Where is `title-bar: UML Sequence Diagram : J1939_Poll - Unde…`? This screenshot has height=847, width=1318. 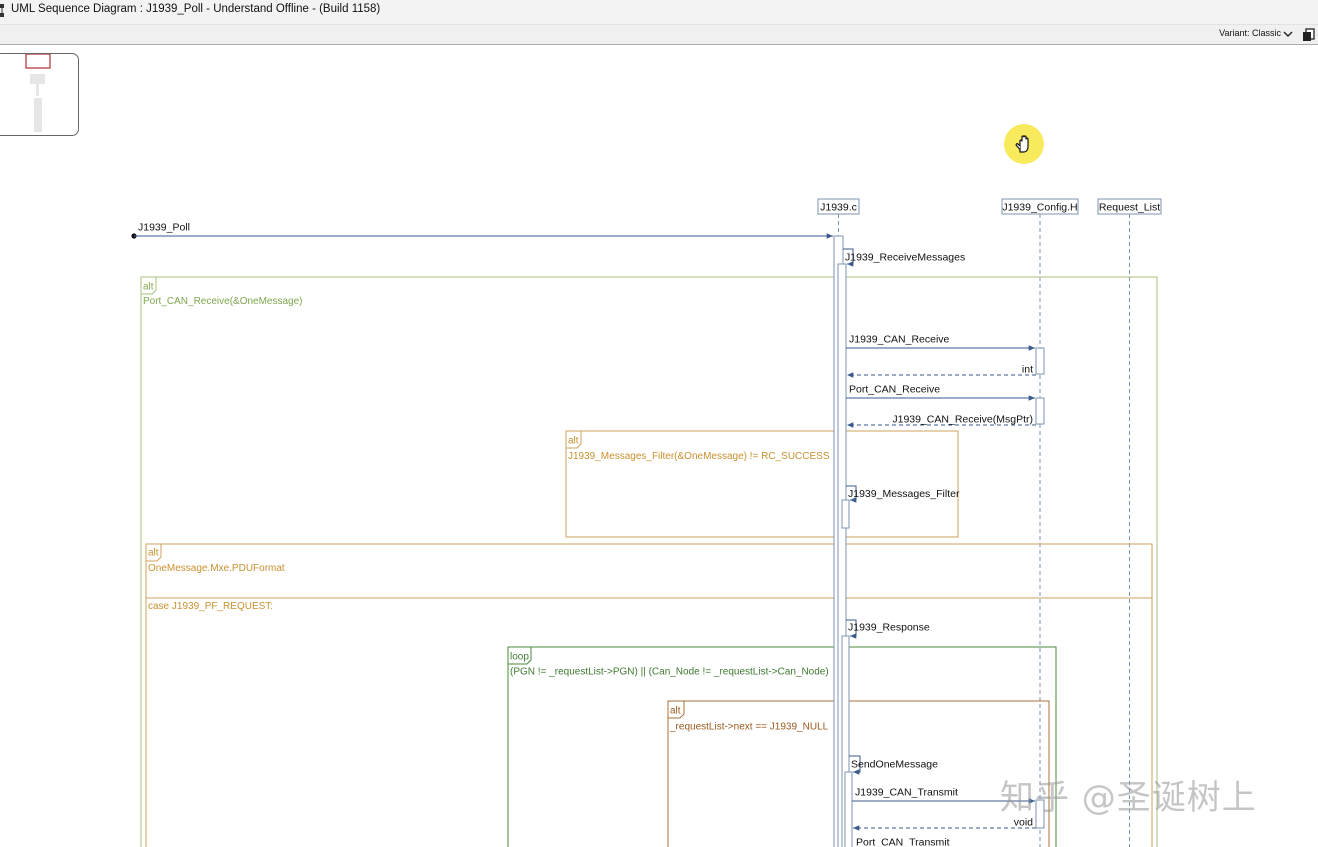 title-bar: UML Sequence Diagram : J1939_Poll - Unde… is located at coordinates (659, 12).